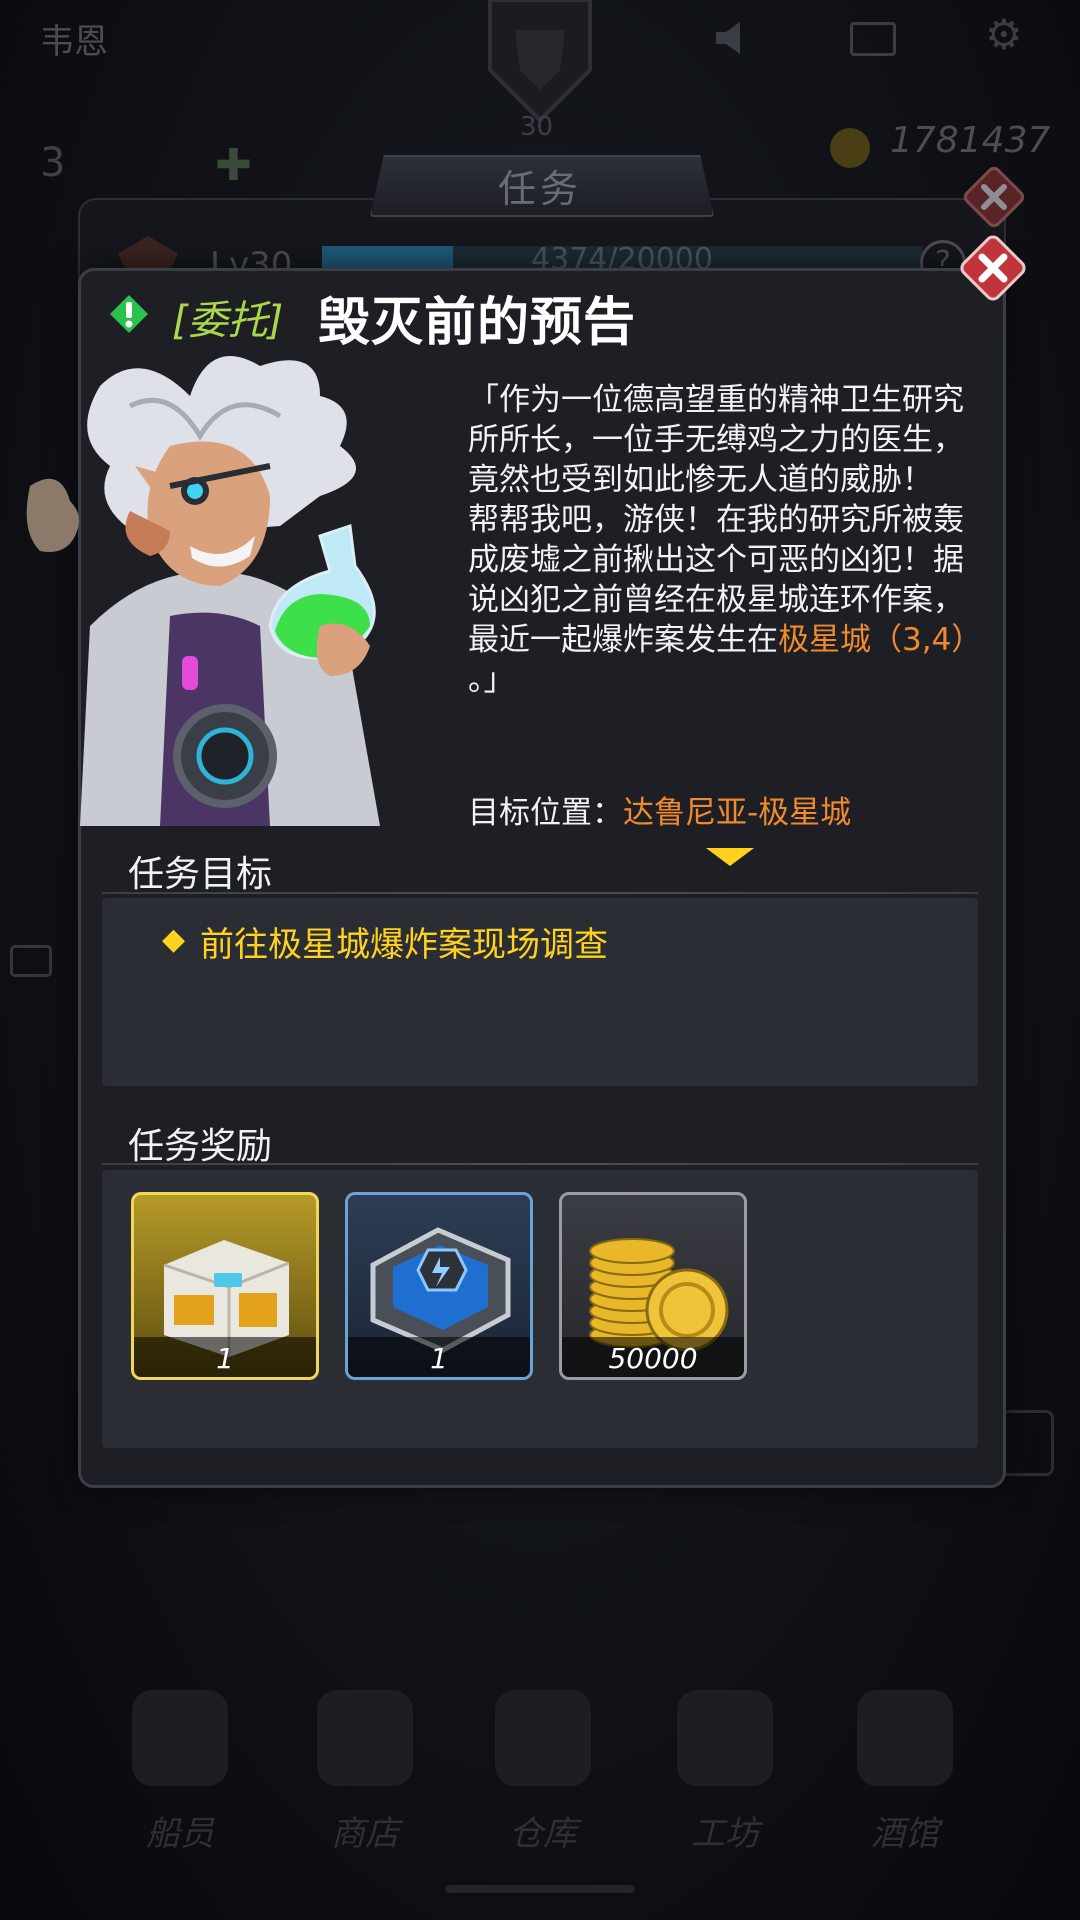  Describe the element at coordinates (545, 813) in the screenshot. I see `target-location-label: 目标位置：` at that location.